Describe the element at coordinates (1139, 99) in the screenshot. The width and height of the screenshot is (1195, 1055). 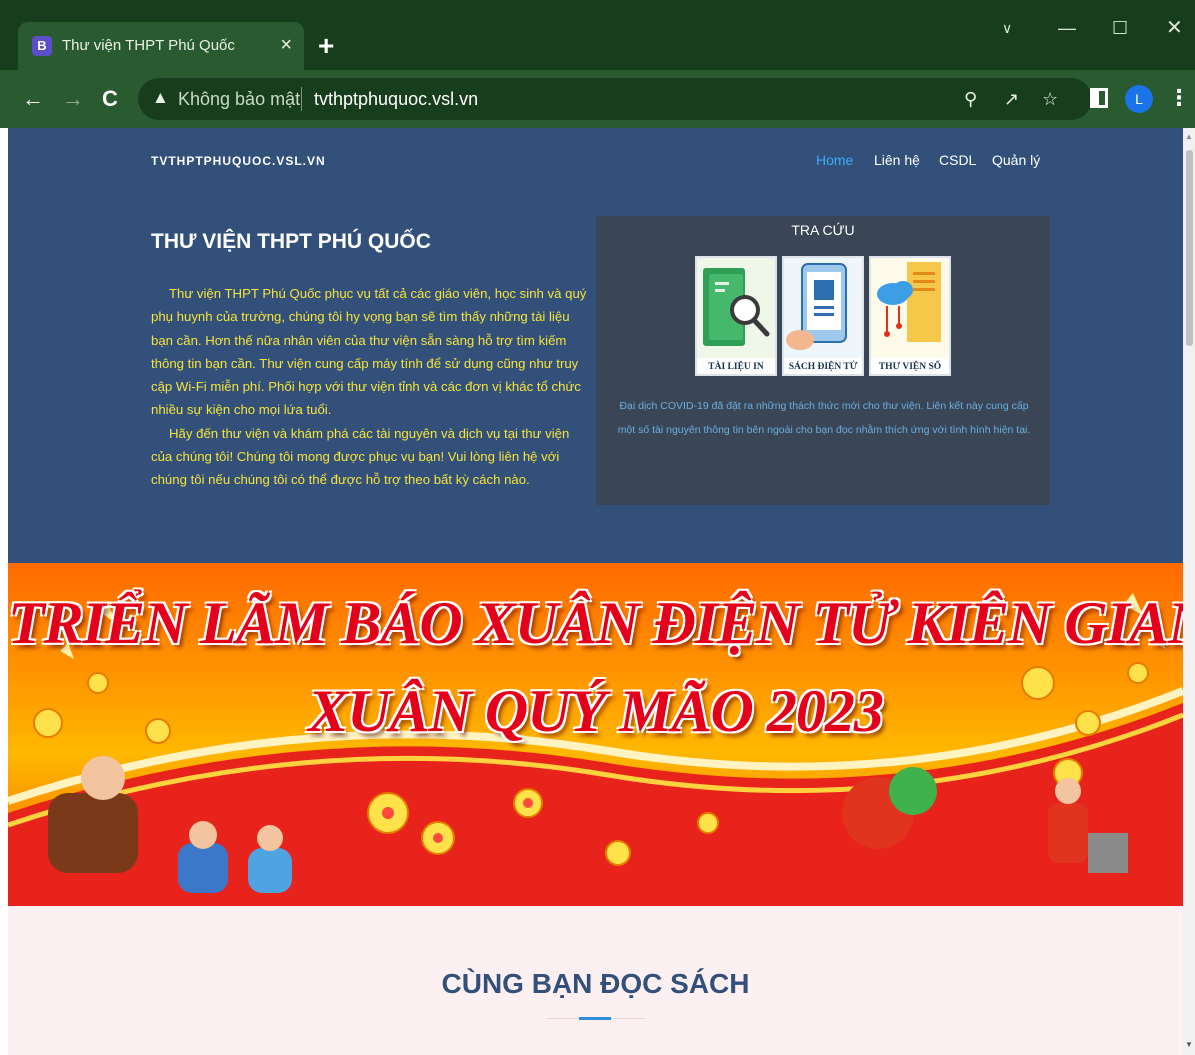
I see `avatar: L` at that location.